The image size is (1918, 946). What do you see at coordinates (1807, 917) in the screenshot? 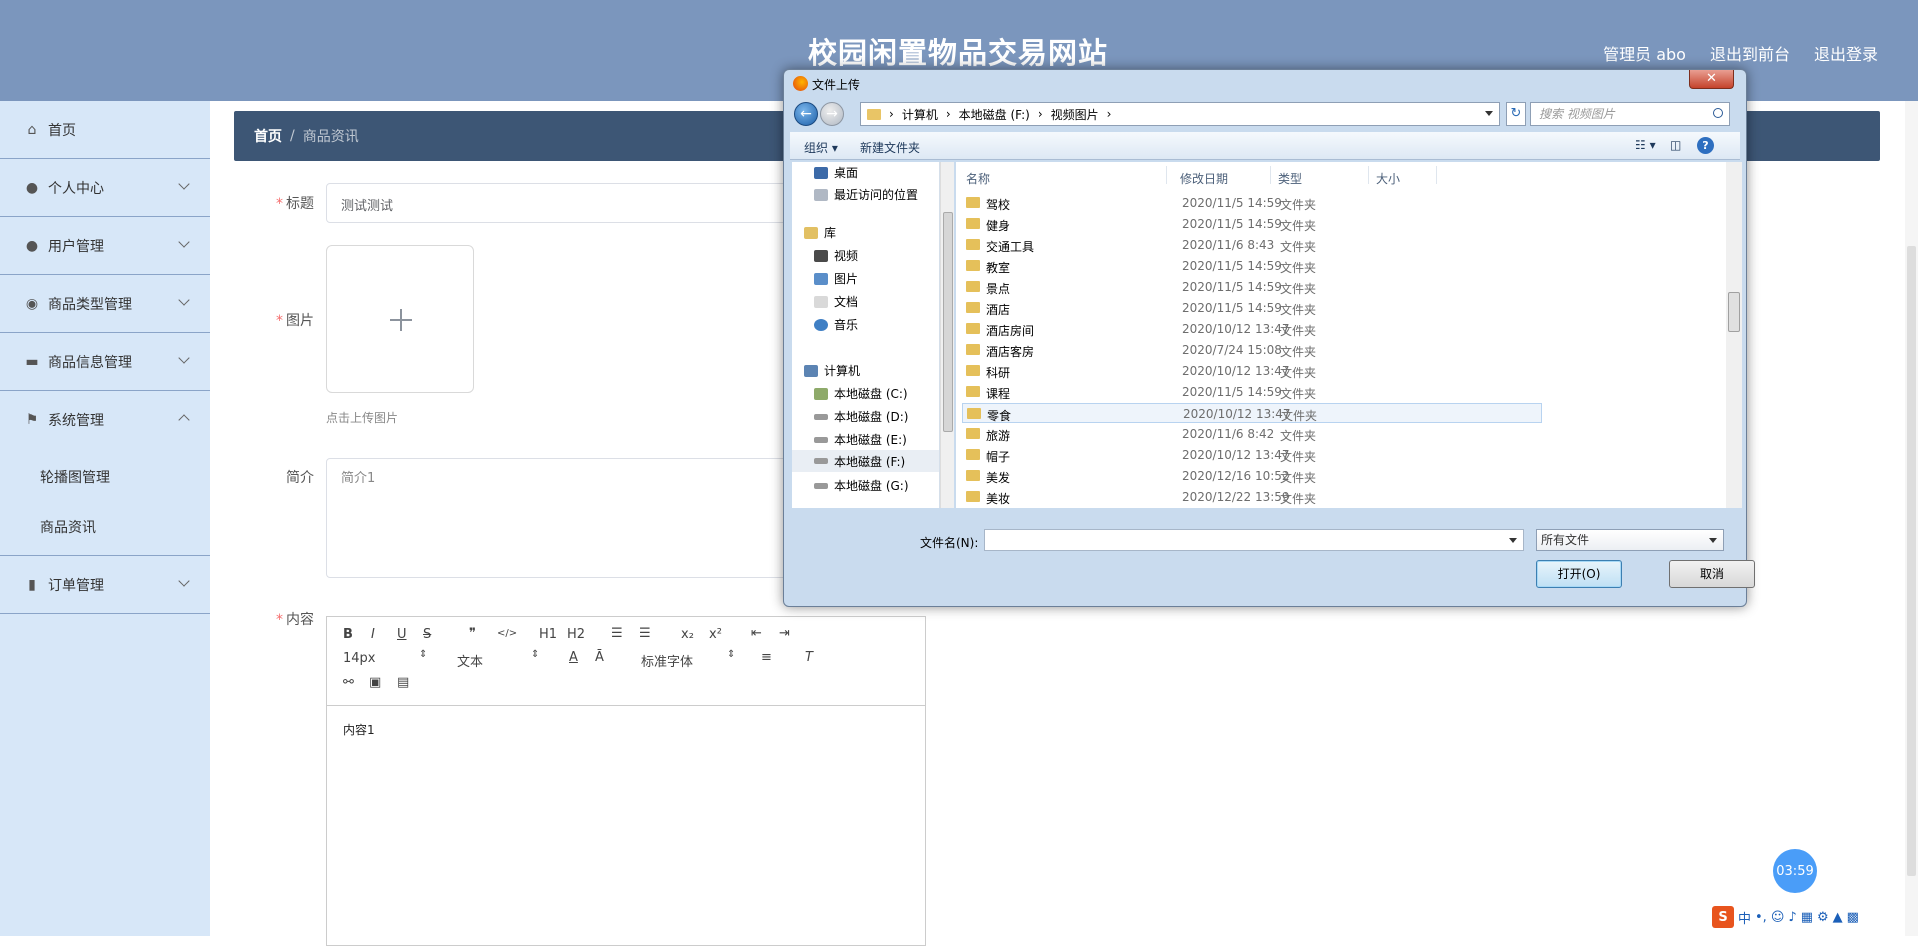
I see `keyboard-icon: ▦` at bounding box center [1807, 917].